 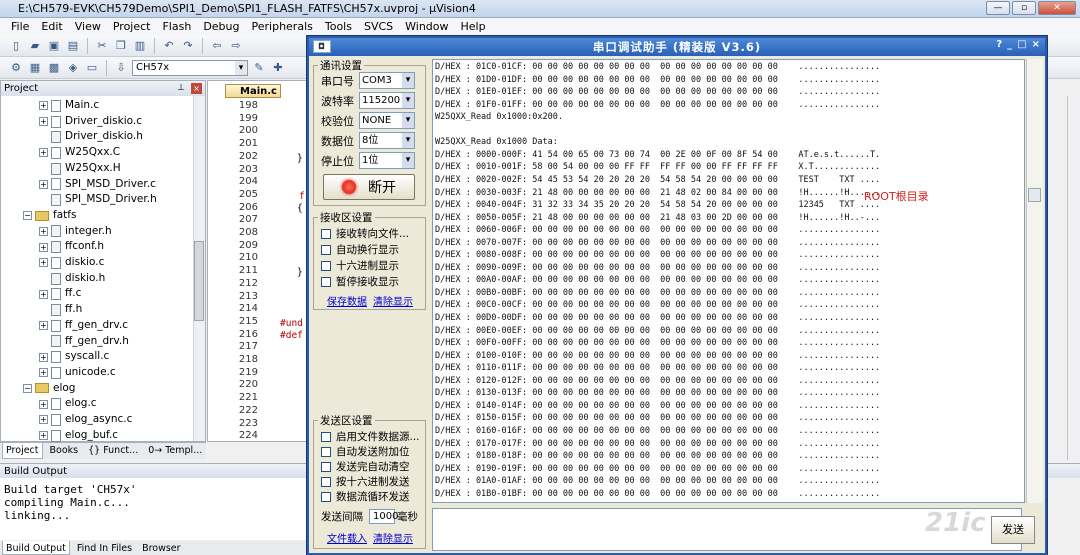 I want to click on minimize-button: _, so click(x=1010, y=44).